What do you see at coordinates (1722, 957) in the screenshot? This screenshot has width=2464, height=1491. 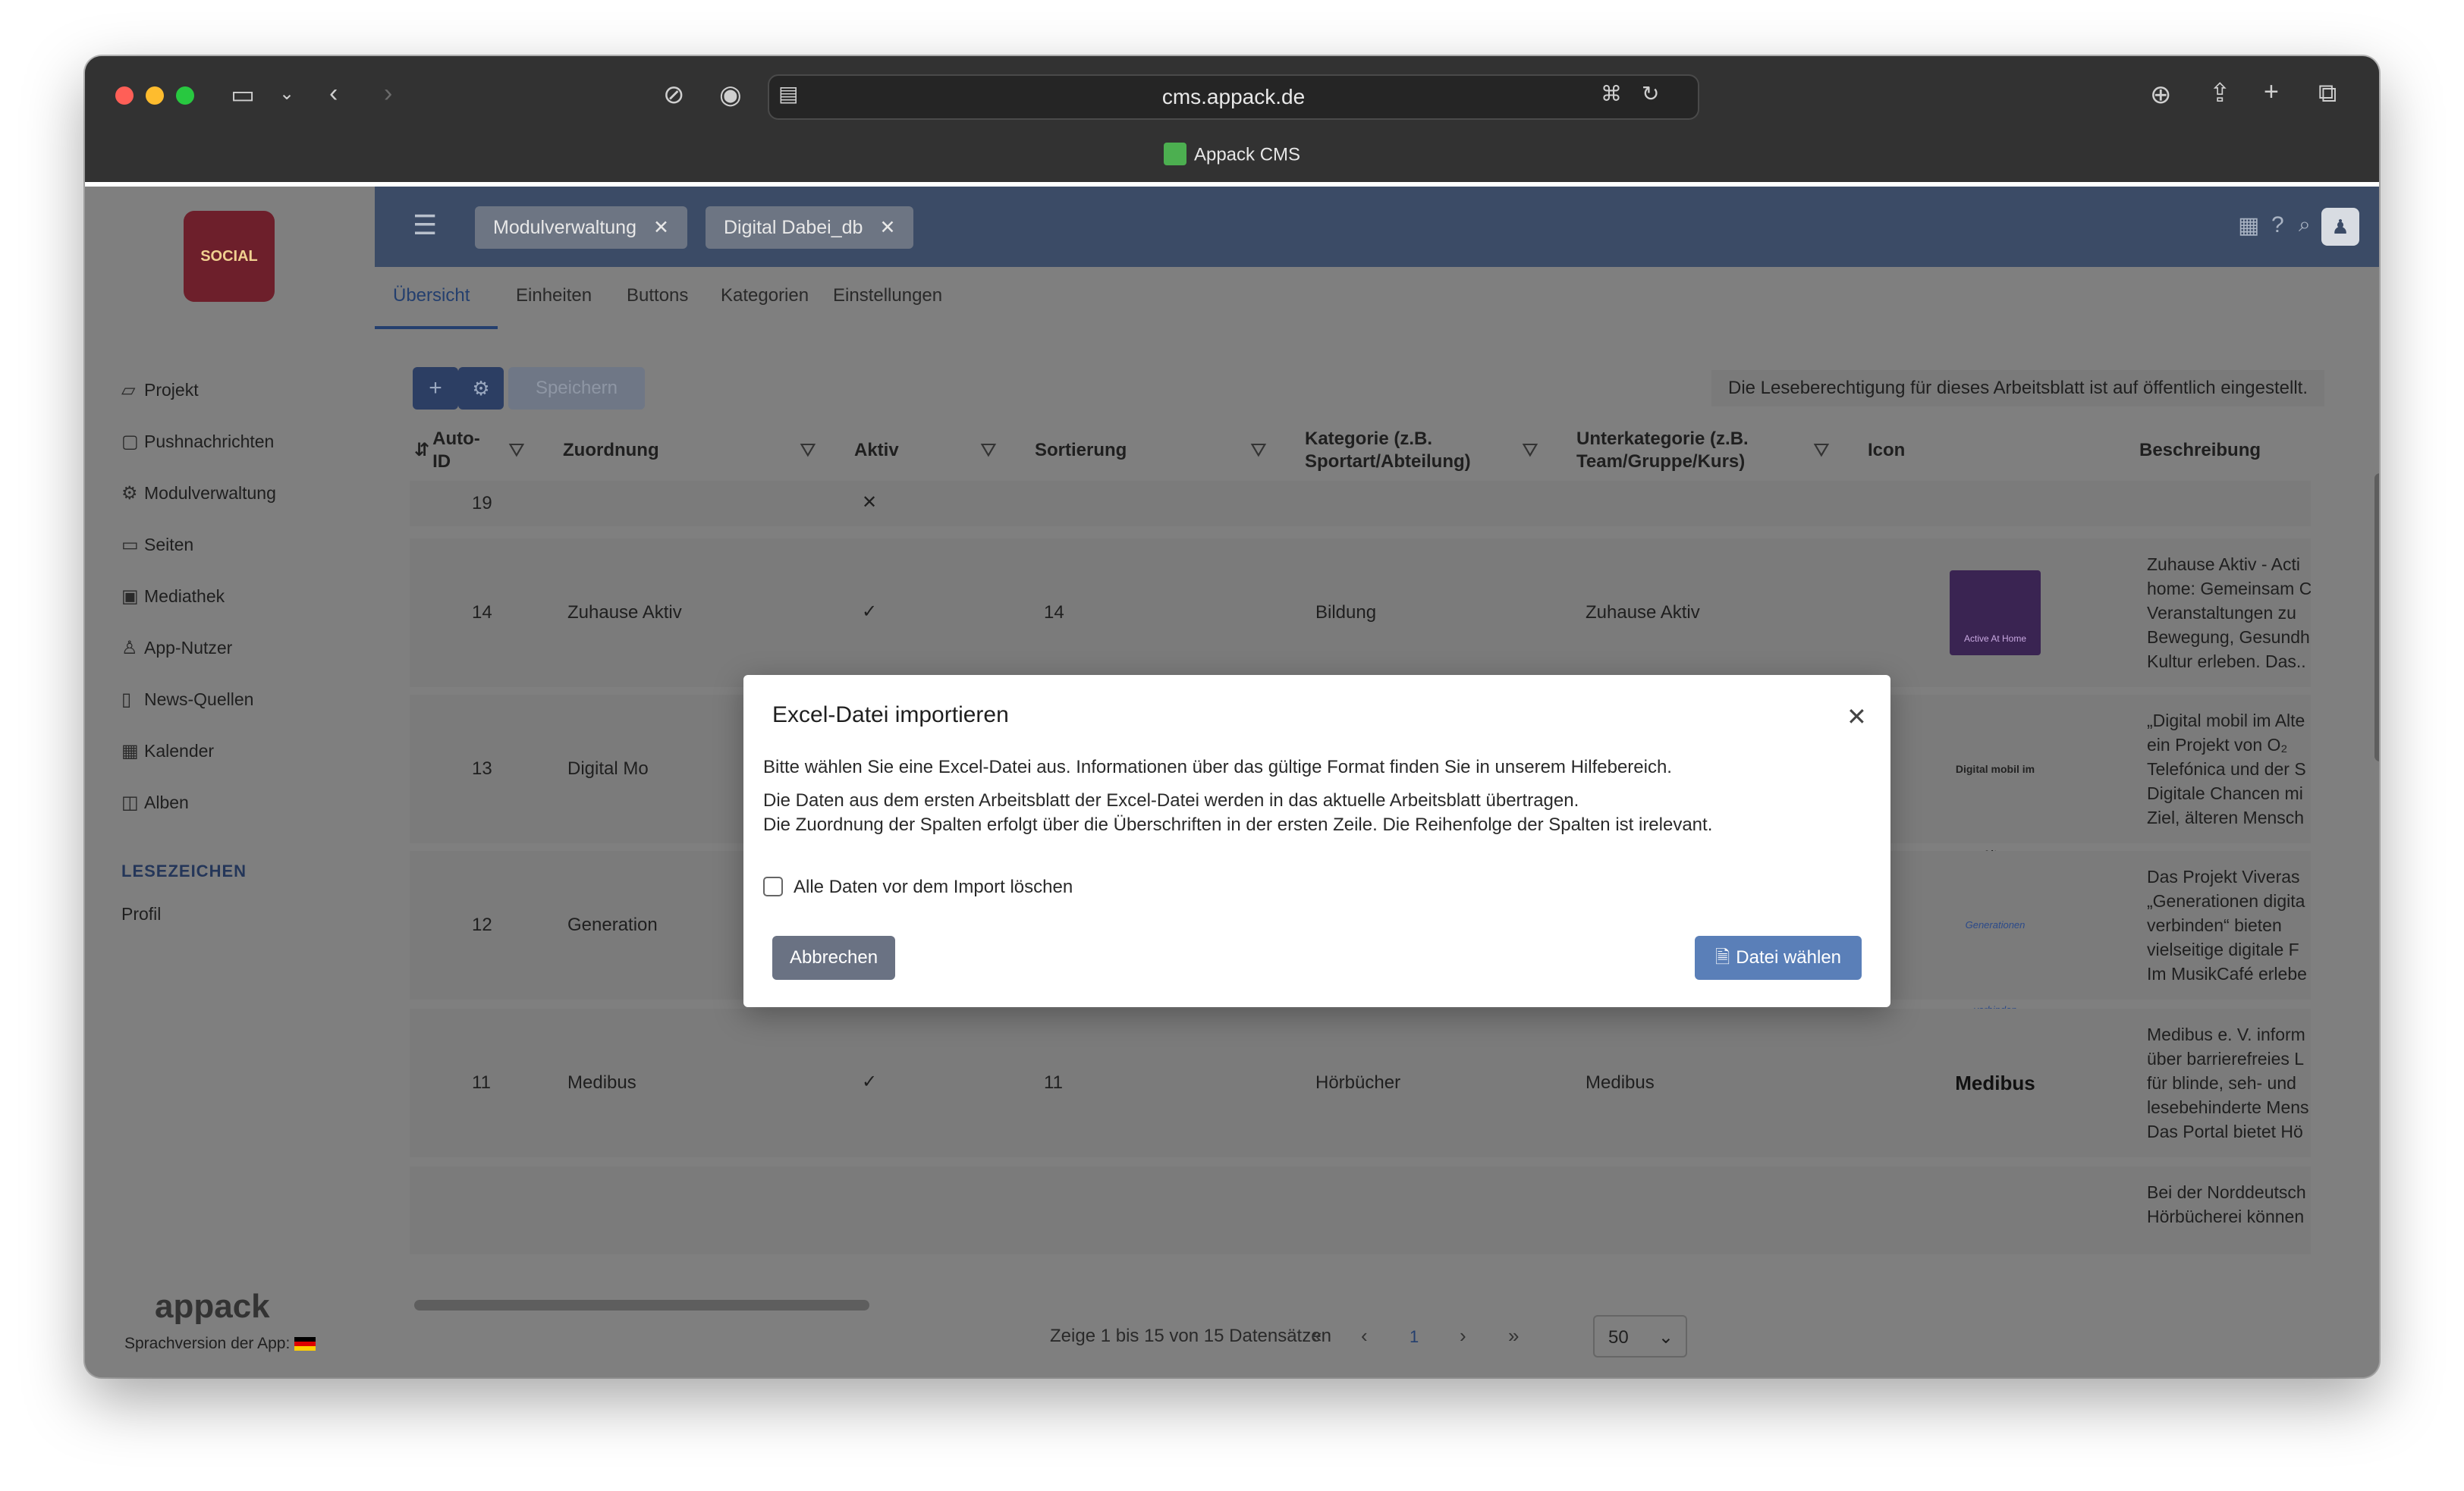 I see `file-icon: 🗎` at bounding box center [1722, 957].